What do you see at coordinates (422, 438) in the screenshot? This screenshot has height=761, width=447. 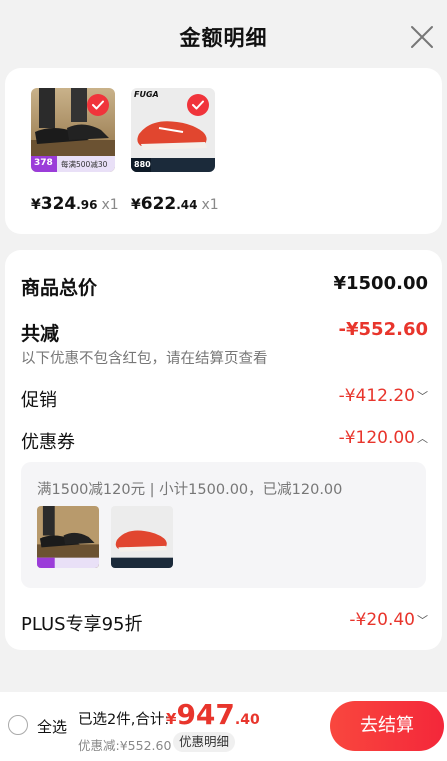 I see `chevron-up-icon: ︿` at bounding box center [422, 438].